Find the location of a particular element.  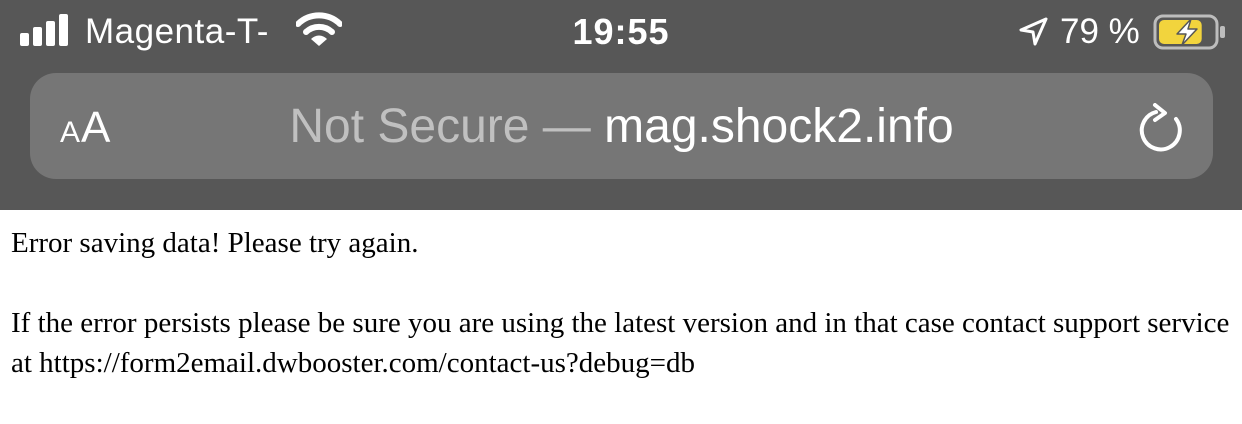

url-host: mag.shock2.info is located at coordinates (779, 126).